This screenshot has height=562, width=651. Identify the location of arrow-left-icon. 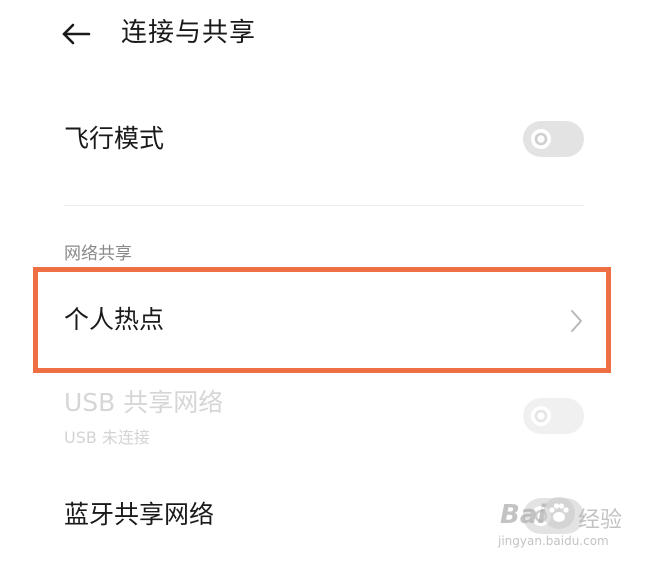
(76, 34).